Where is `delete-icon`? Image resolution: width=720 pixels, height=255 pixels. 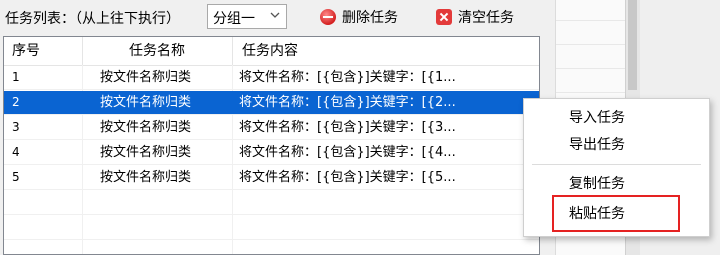
delete-icon is located at coordinates (328, 17).